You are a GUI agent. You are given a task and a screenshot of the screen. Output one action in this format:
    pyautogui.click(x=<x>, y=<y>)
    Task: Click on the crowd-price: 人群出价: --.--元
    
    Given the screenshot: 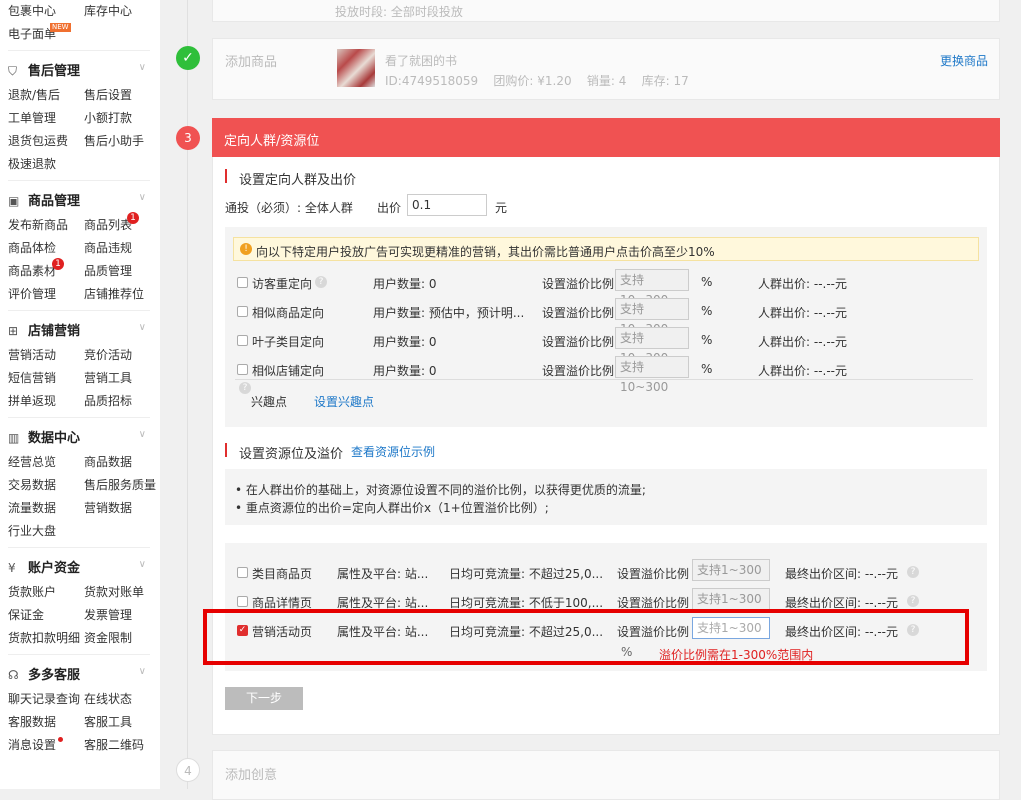 What is the action you would take?
    pyautogui.click(x=802, y=342)
    